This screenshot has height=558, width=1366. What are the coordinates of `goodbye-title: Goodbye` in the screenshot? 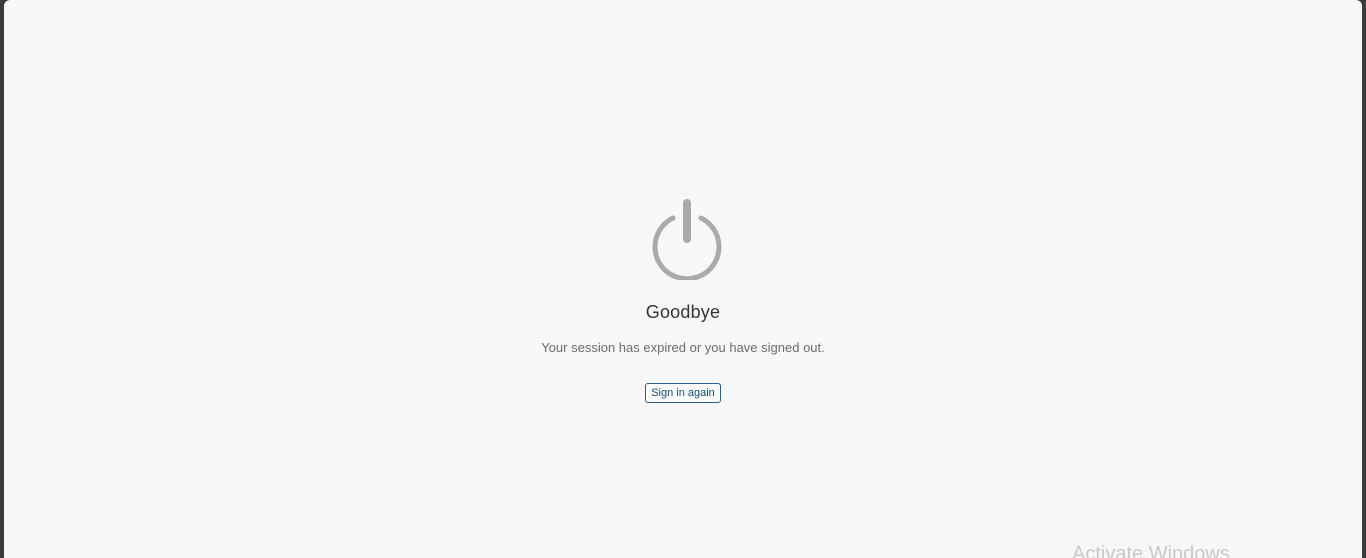 It's located at (683, 312).